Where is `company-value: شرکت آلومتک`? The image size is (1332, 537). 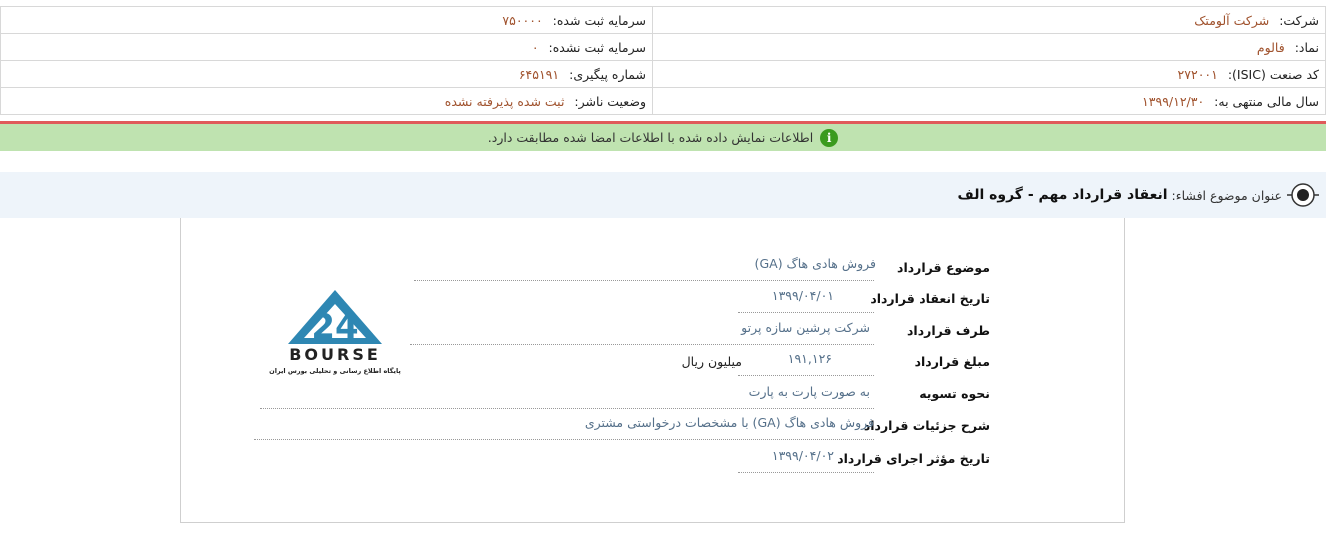 company-value: شرکت آلومتک is located at coordinates (1231, 20).